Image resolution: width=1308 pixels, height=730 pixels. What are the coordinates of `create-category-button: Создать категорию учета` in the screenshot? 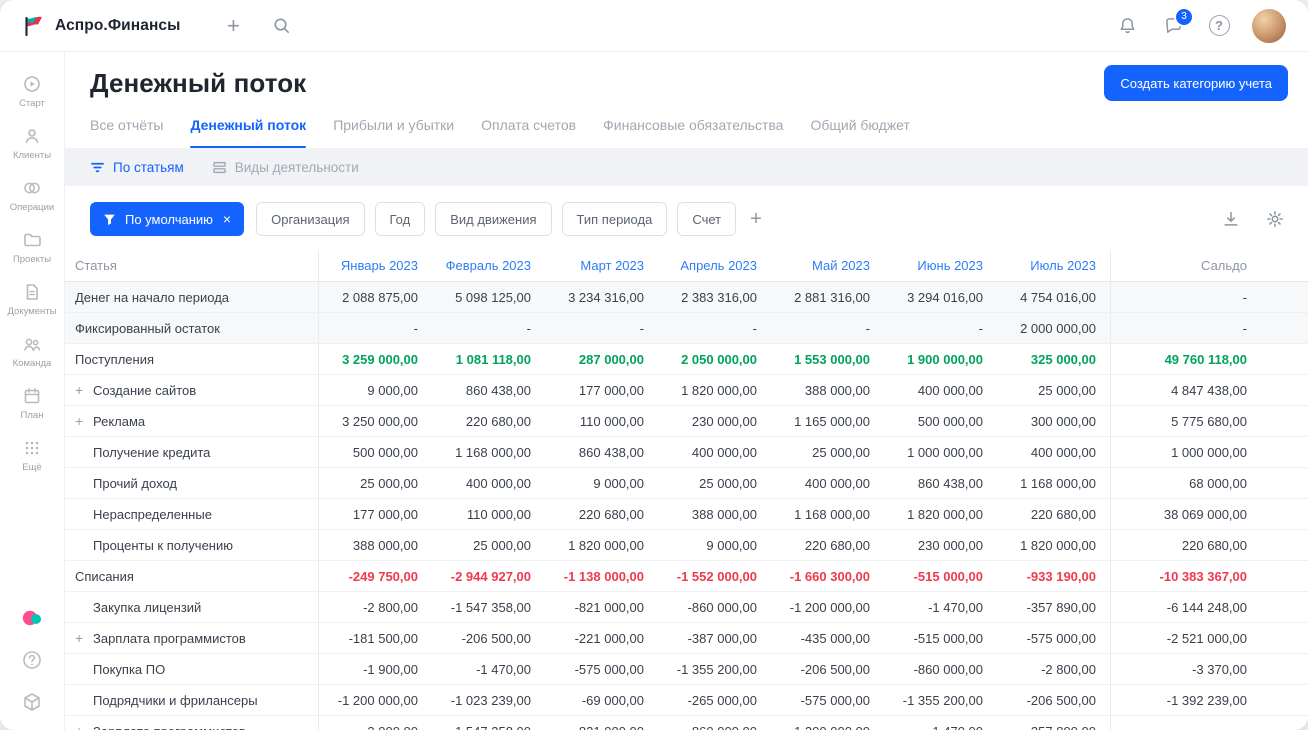 It's located at (1196, 83).